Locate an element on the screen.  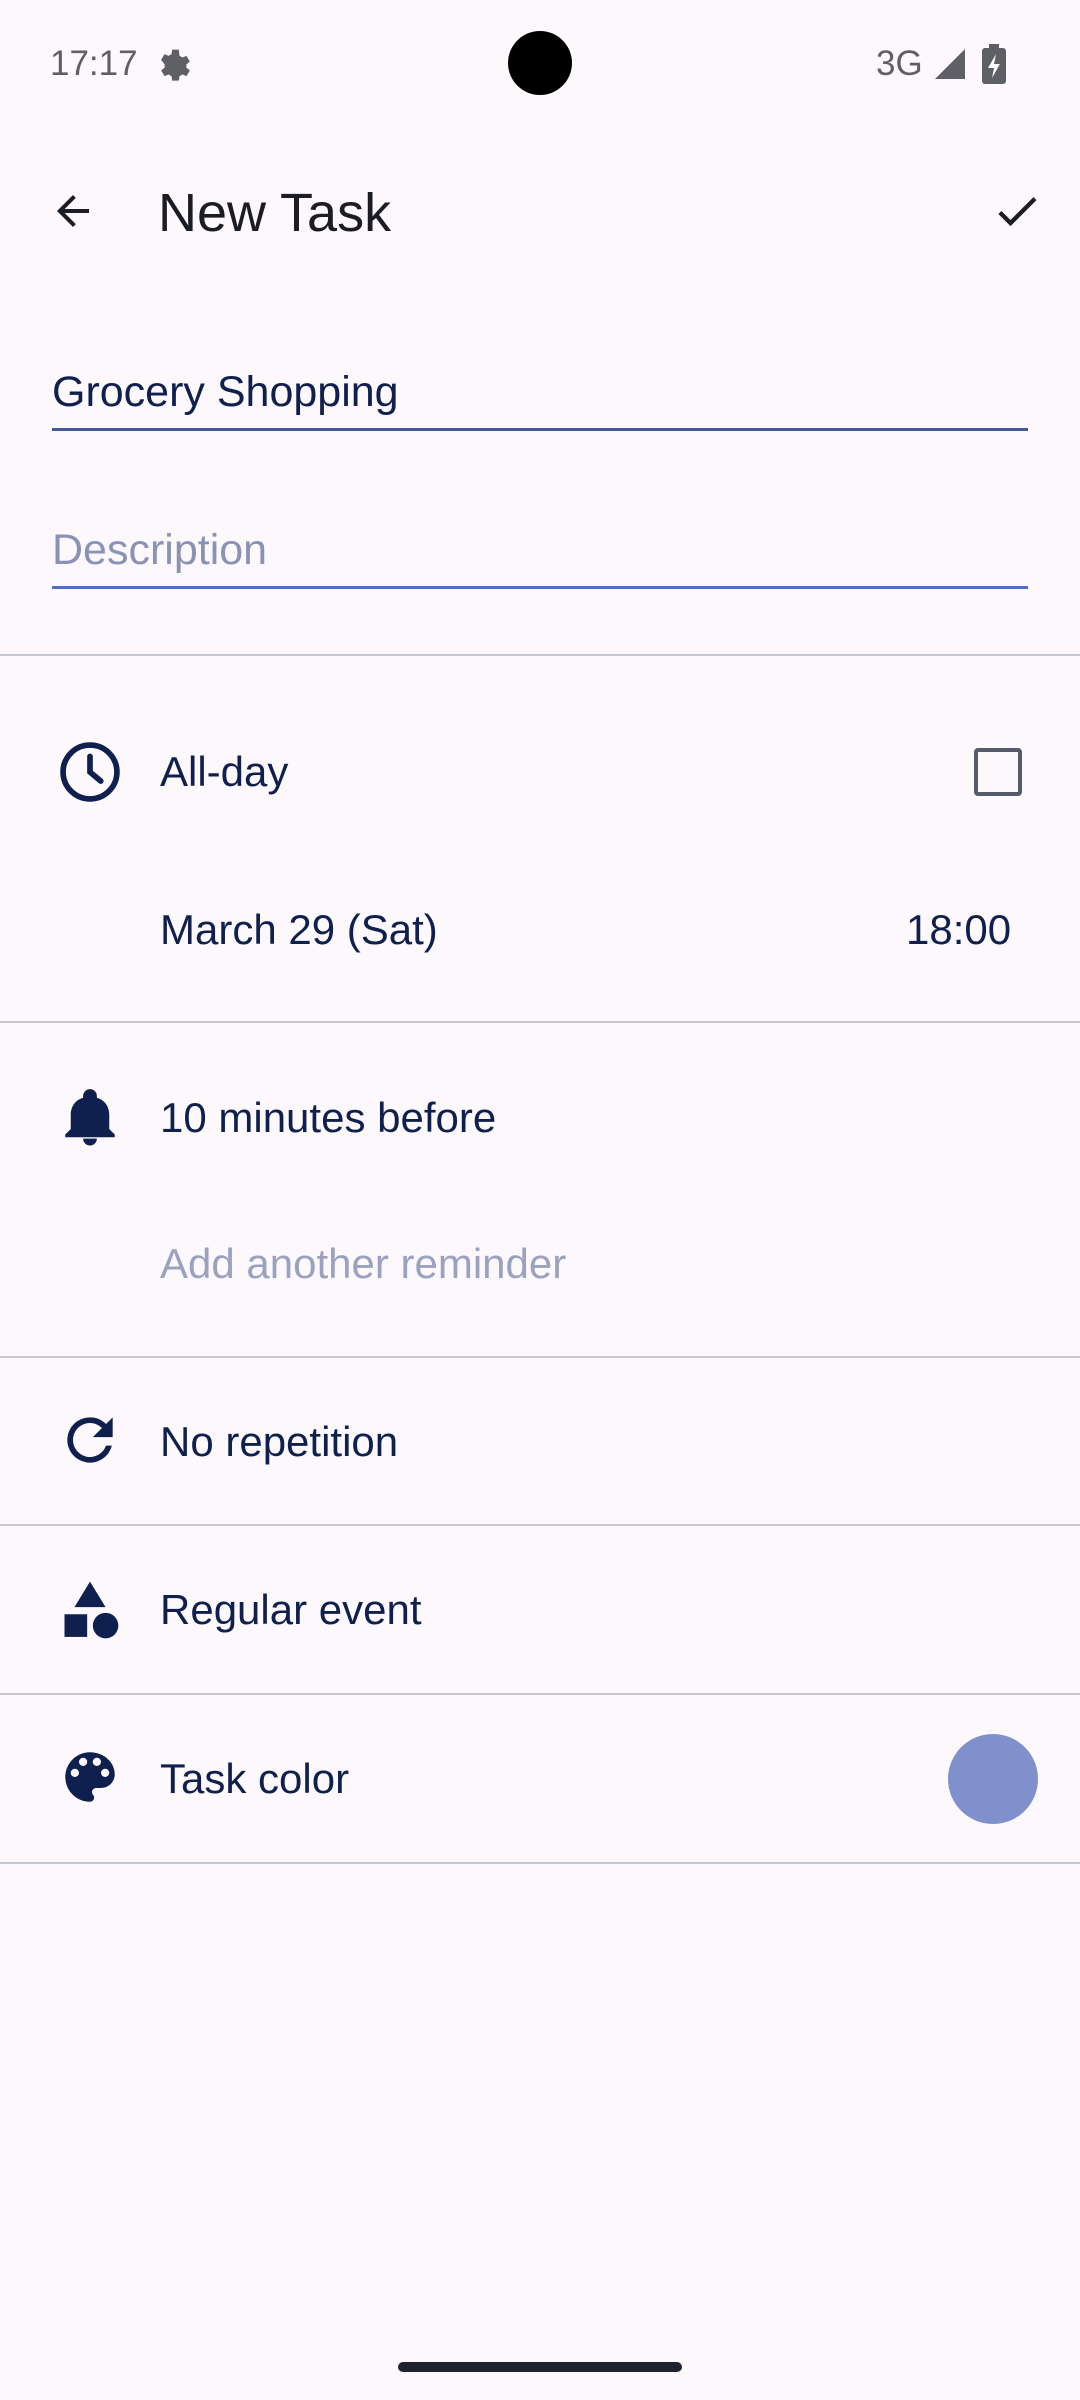
camera-cutout is located at coordinates (540, 63).